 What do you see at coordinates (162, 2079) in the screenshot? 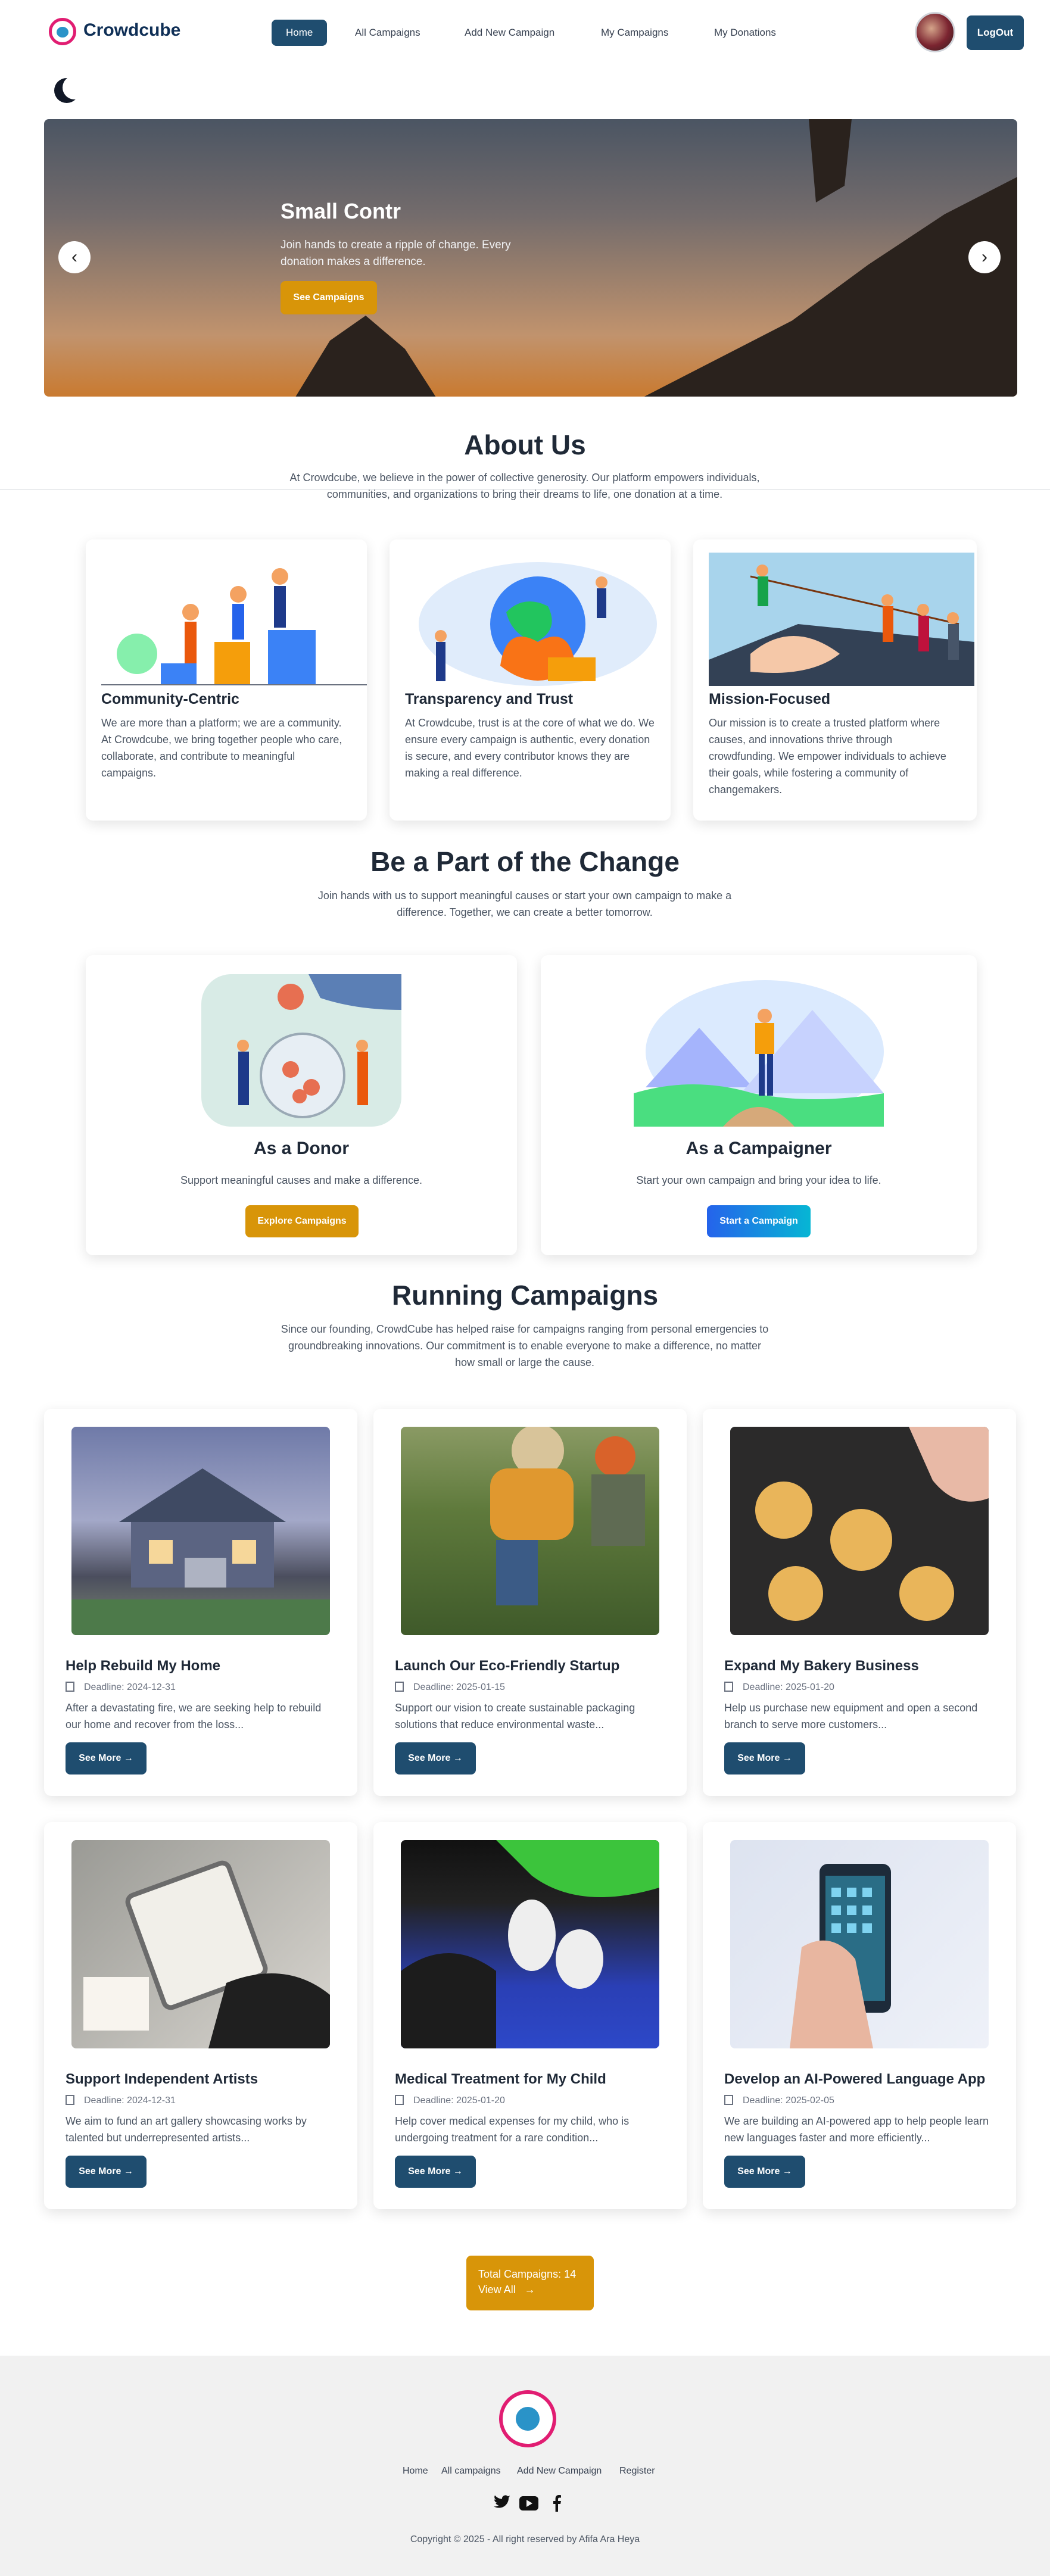
I see `campaign-title: Support Independent Artists` at bounding box center [162, 2079].